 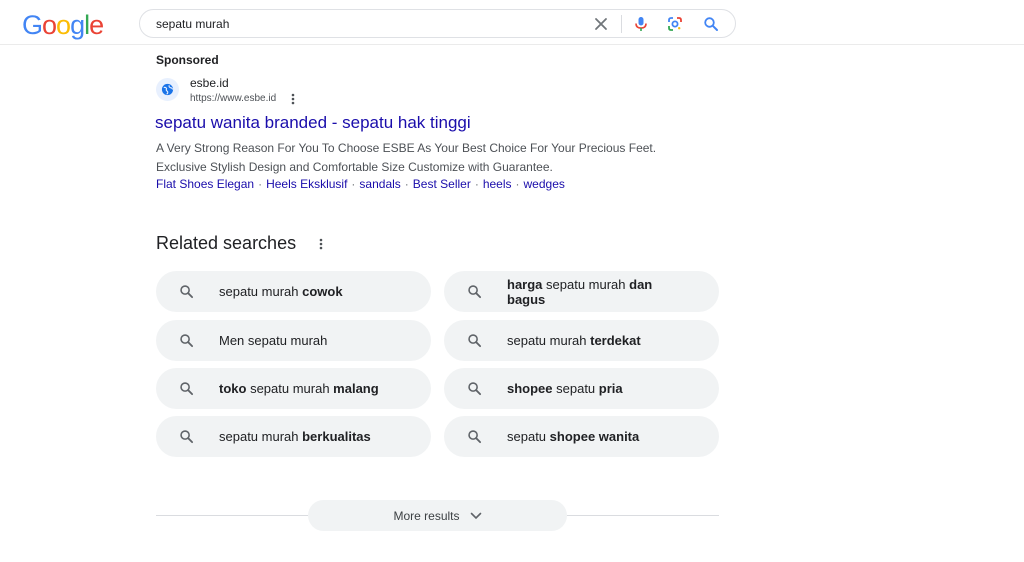 I want to click on related-search-text: sepatu shopee wanita, so click(x=593, y=436).